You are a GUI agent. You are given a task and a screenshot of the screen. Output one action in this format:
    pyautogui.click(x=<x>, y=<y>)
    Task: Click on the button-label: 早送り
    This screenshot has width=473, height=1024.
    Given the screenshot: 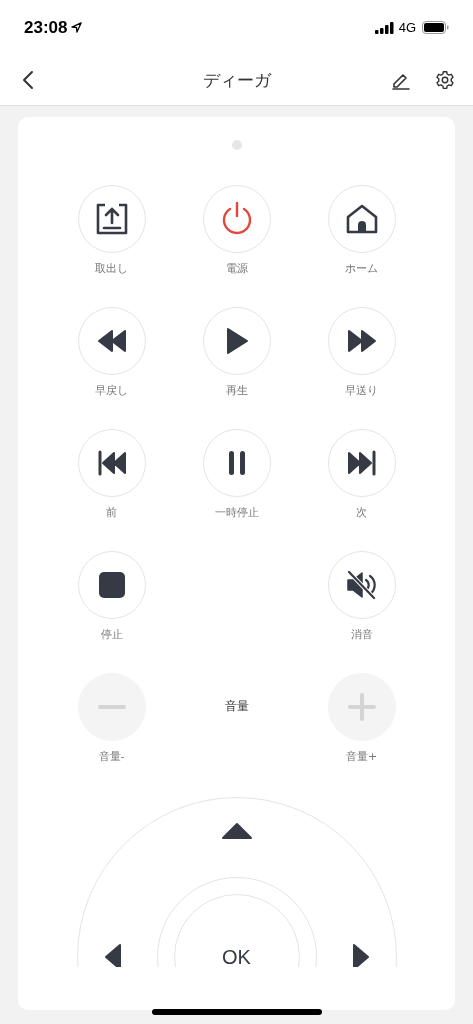 What is the action you would take?
    pyautogui.click(x=361, y=391)
    